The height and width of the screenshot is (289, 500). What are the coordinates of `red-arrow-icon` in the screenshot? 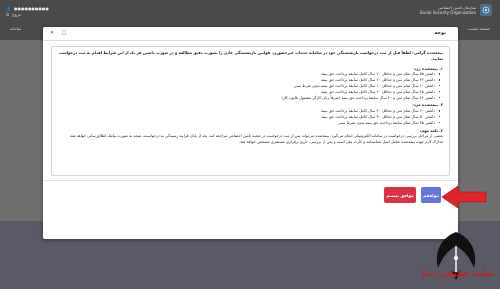 It's located at (464, 197).